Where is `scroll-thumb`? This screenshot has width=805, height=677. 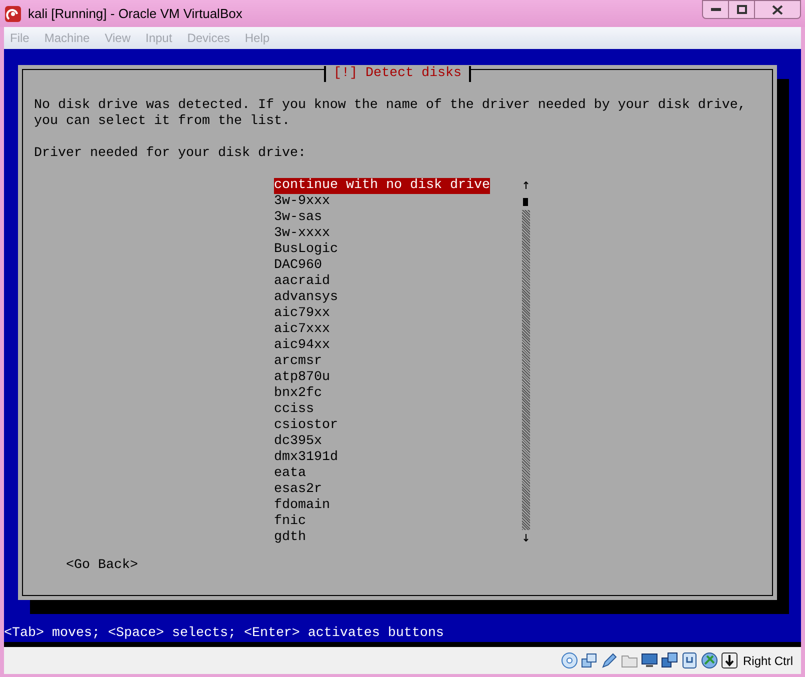 scroll-thumb is located at coordinates (525, 202).